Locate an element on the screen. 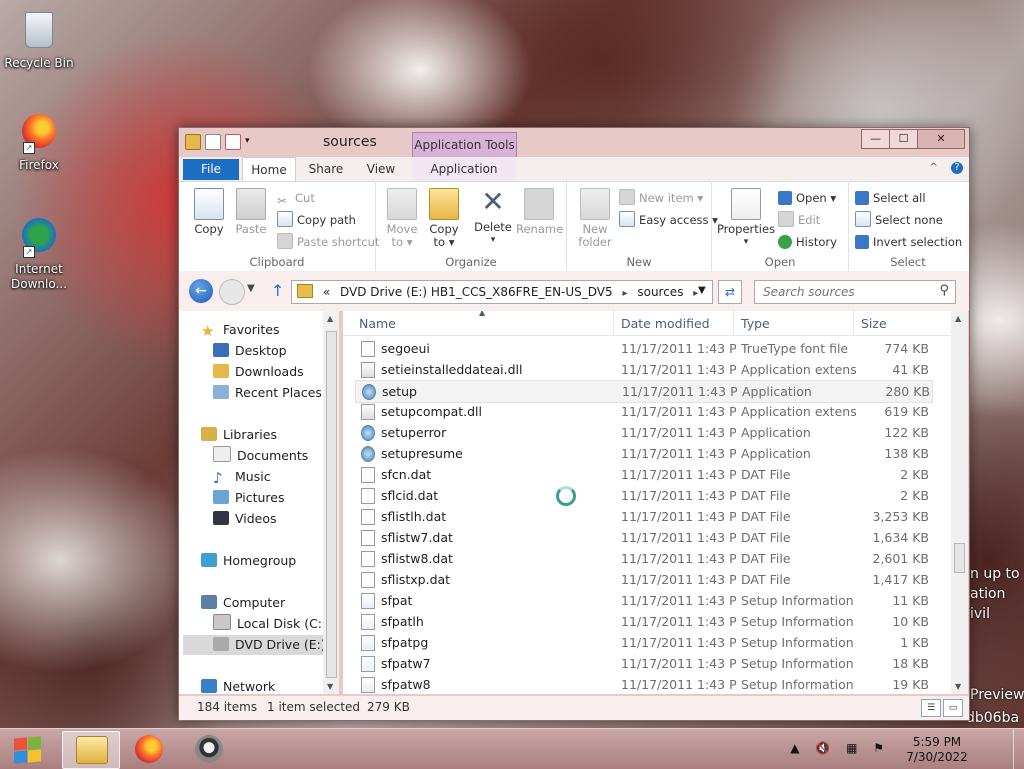  select-none-button: Select none is located at coordinates (899, 220).